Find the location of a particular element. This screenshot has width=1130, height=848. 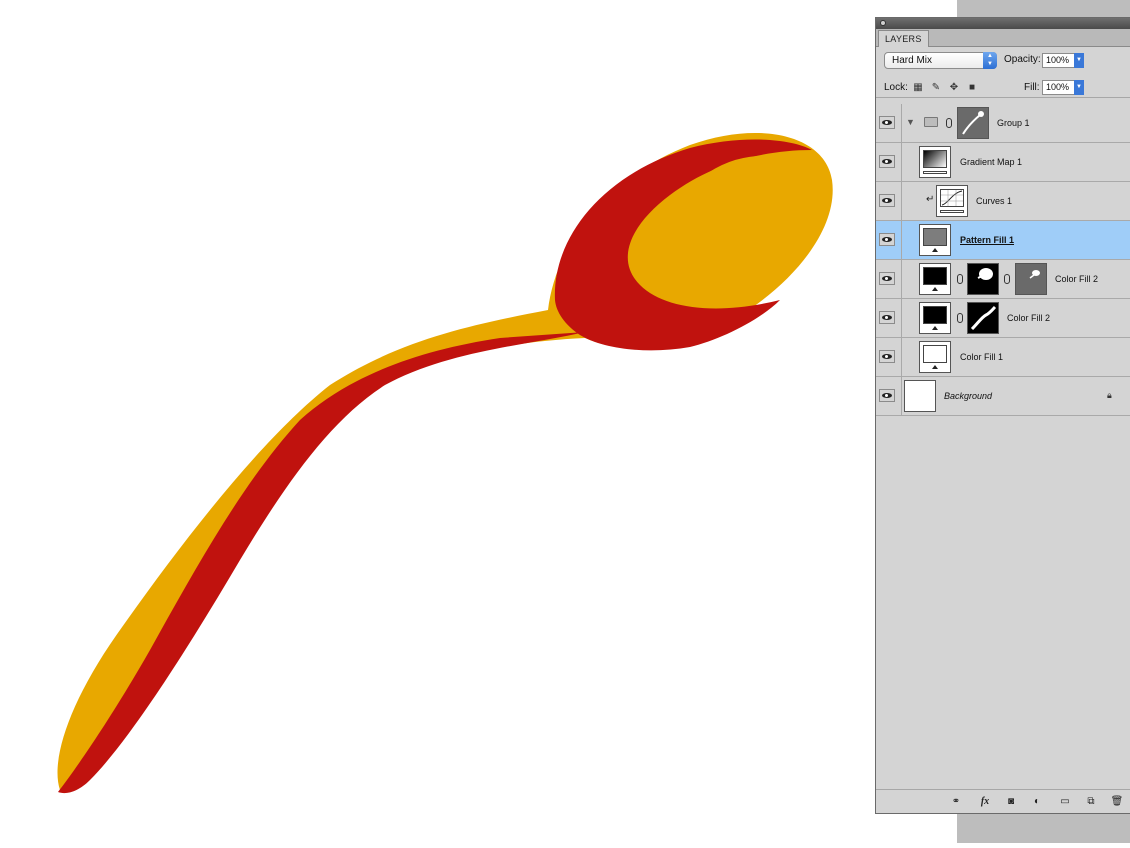

blend-mode-value: Hard Mix is located at coordinates (912, 60).